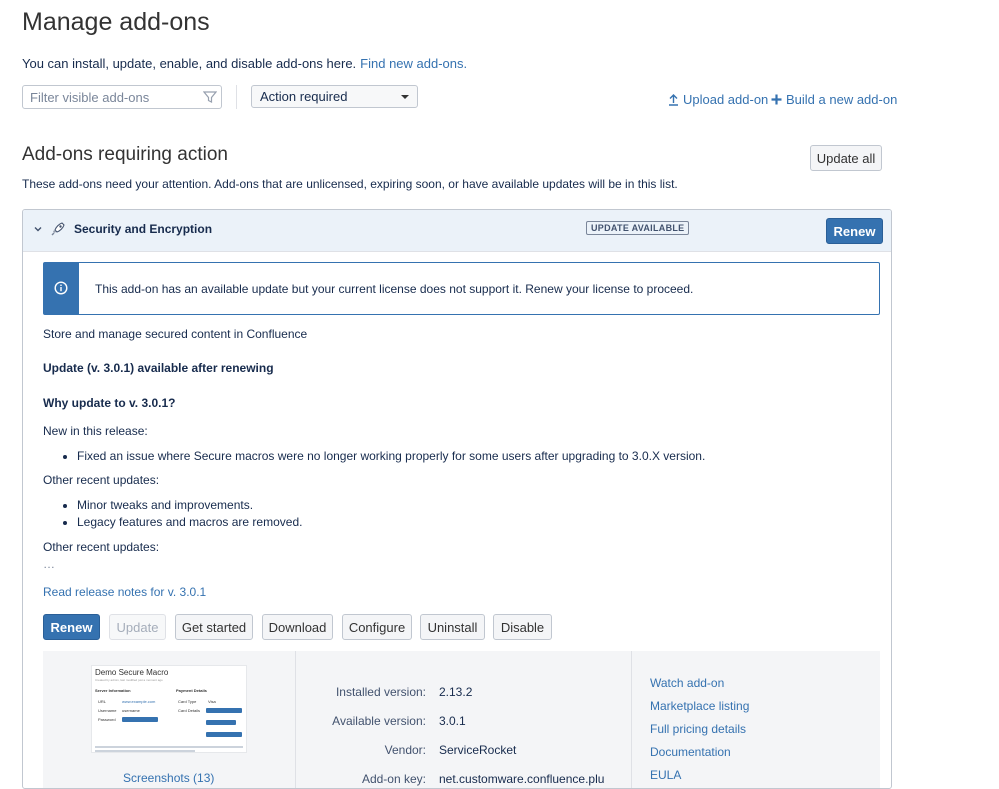 The height and width of the screenshot is (789, 999). Describe the element at coordinates (690, 752) in the screenshot. I see `documentation-link: Documentation` at that location.